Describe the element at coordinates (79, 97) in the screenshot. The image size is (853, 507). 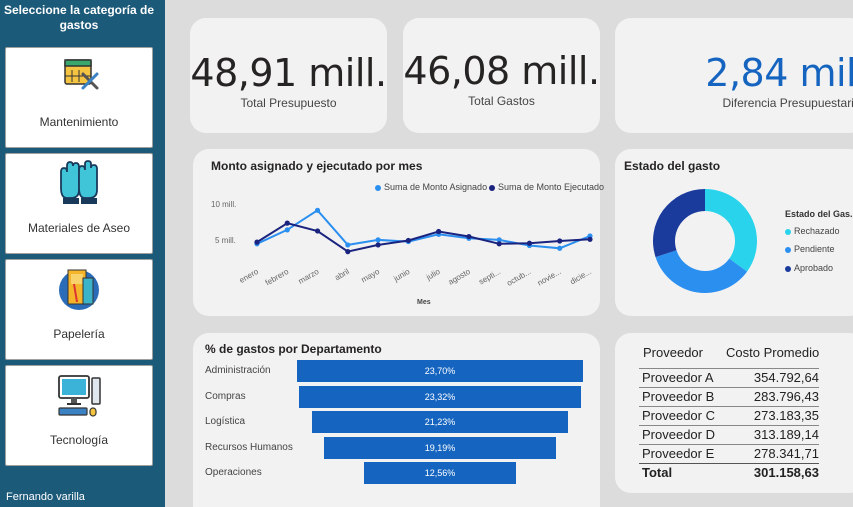
I see `category-button-mantenimiento: Mantenimiento` at that location.